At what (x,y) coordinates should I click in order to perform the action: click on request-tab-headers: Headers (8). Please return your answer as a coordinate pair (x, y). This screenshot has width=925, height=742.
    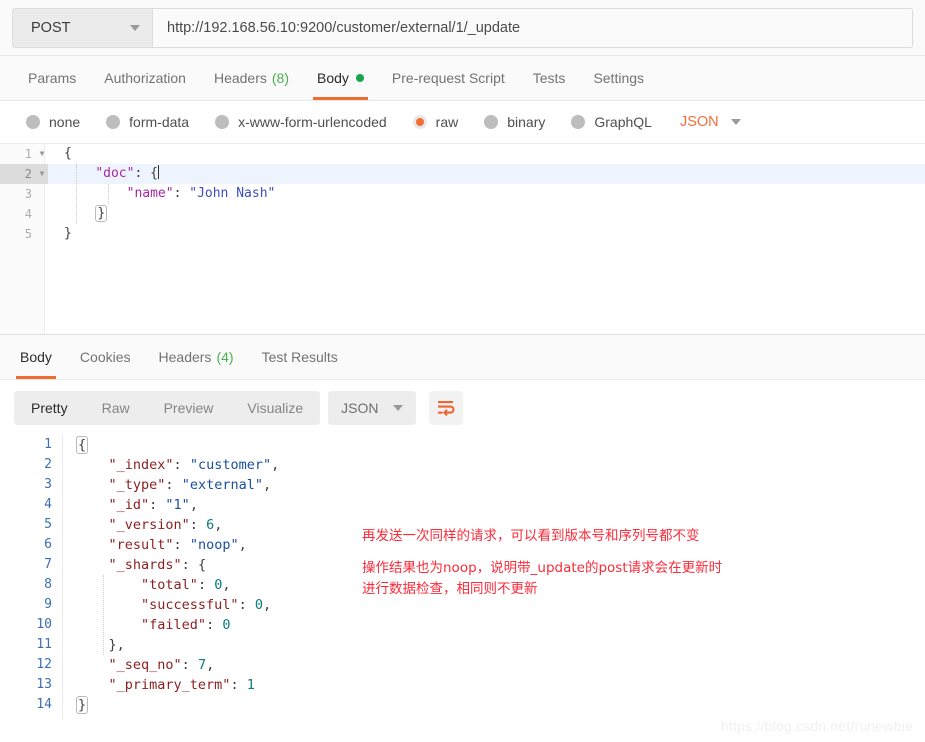
    Looking at the image, I should click on (251, 78).